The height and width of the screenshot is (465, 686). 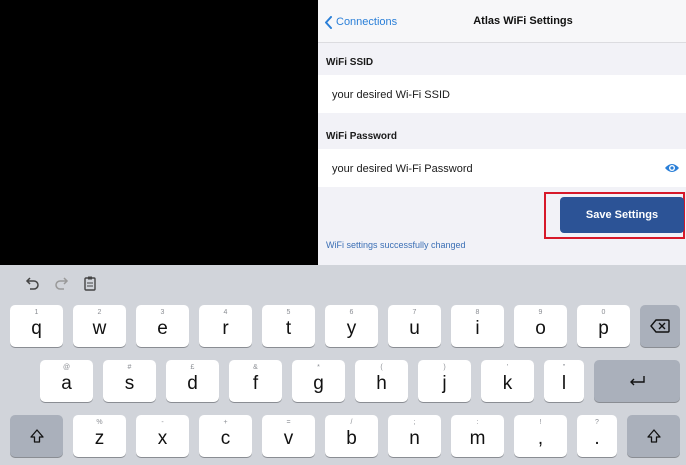 I want to click on password-input, so click(x=492, y=169).